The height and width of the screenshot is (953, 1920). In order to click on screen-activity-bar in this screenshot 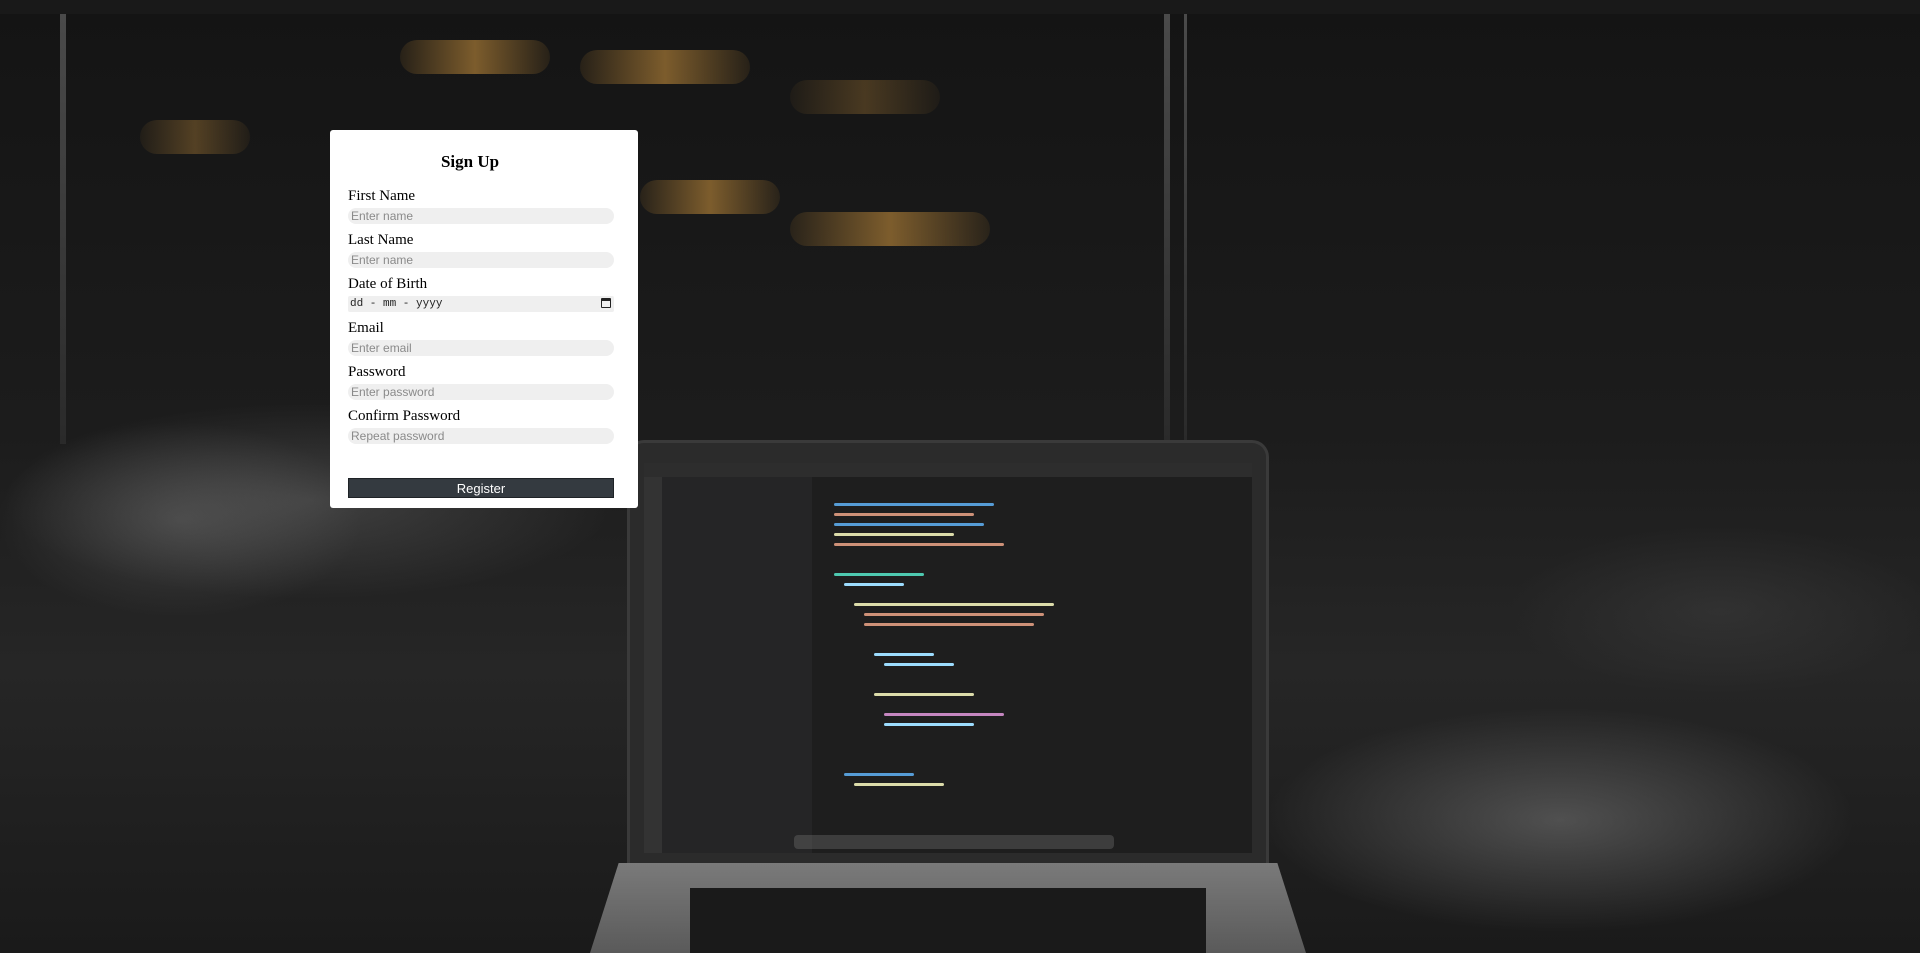, I will do `click(653, 665)`.